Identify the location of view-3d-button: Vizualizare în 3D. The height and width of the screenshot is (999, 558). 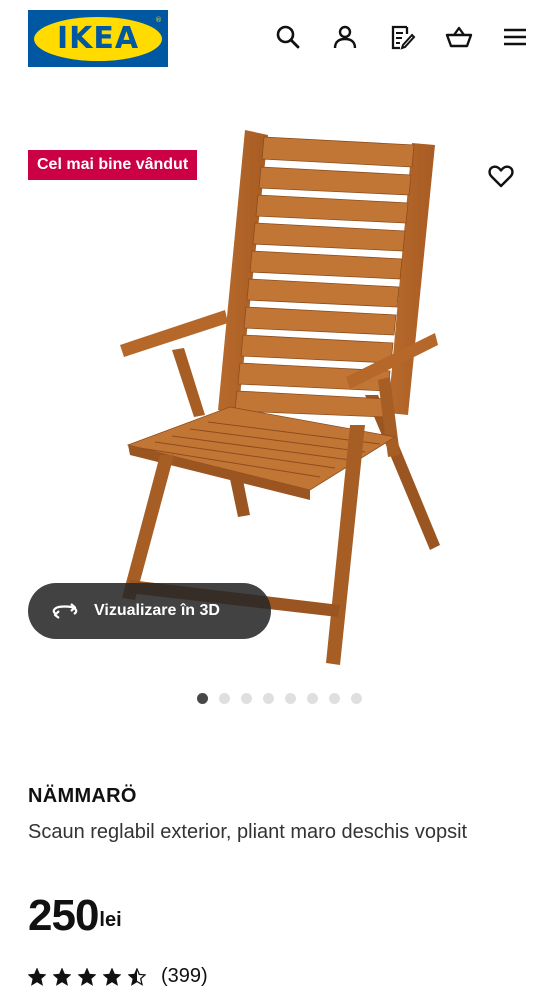
(149, 611).